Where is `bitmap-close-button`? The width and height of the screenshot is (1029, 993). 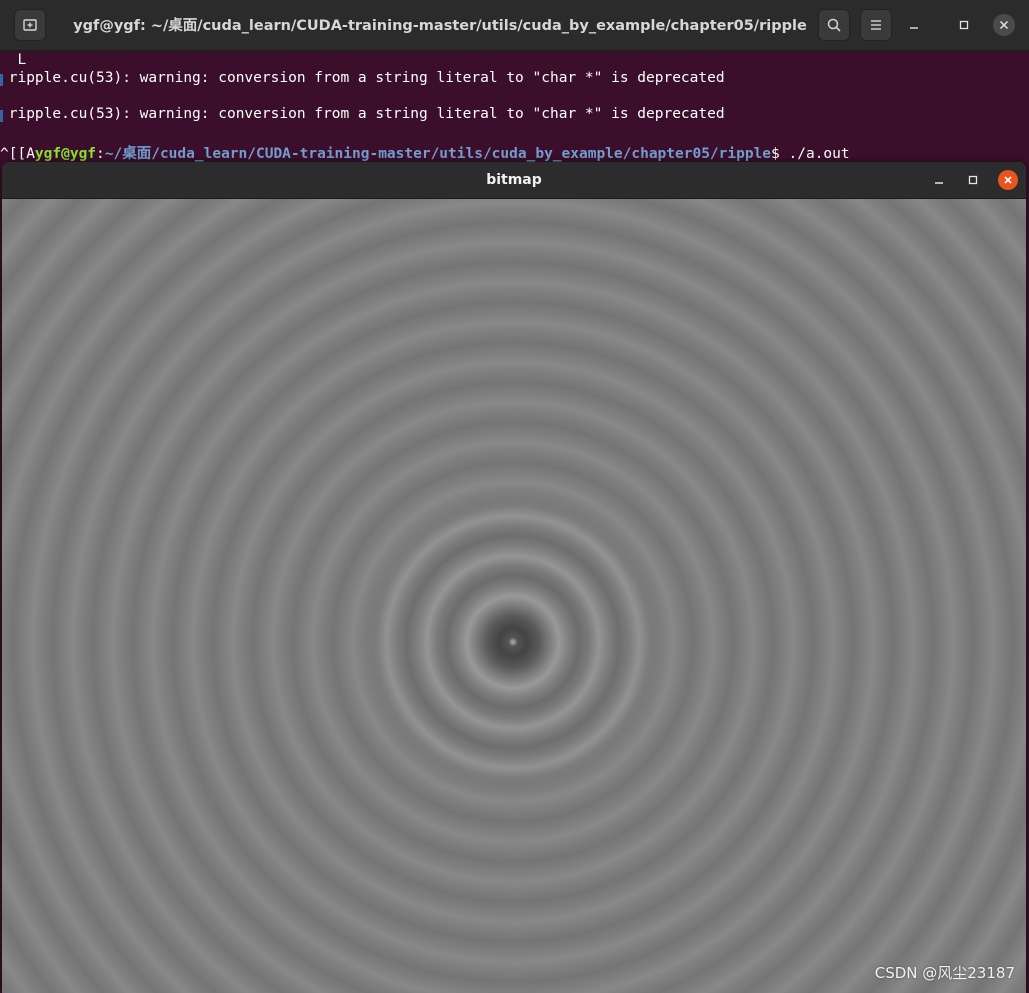
bitmap-close-button is located at coordinates (1008, 180).